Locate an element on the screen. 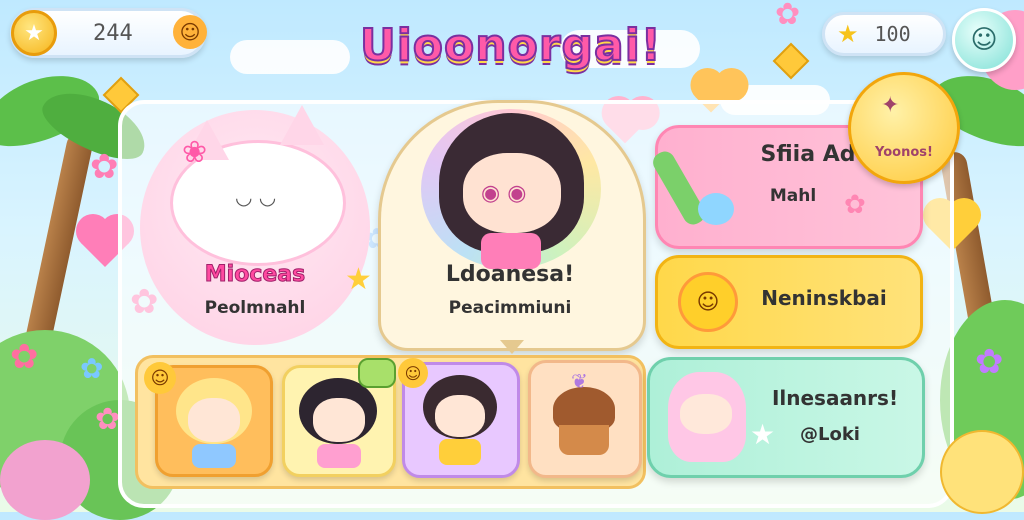  yellow-chick is located at coordinates (982, 472).